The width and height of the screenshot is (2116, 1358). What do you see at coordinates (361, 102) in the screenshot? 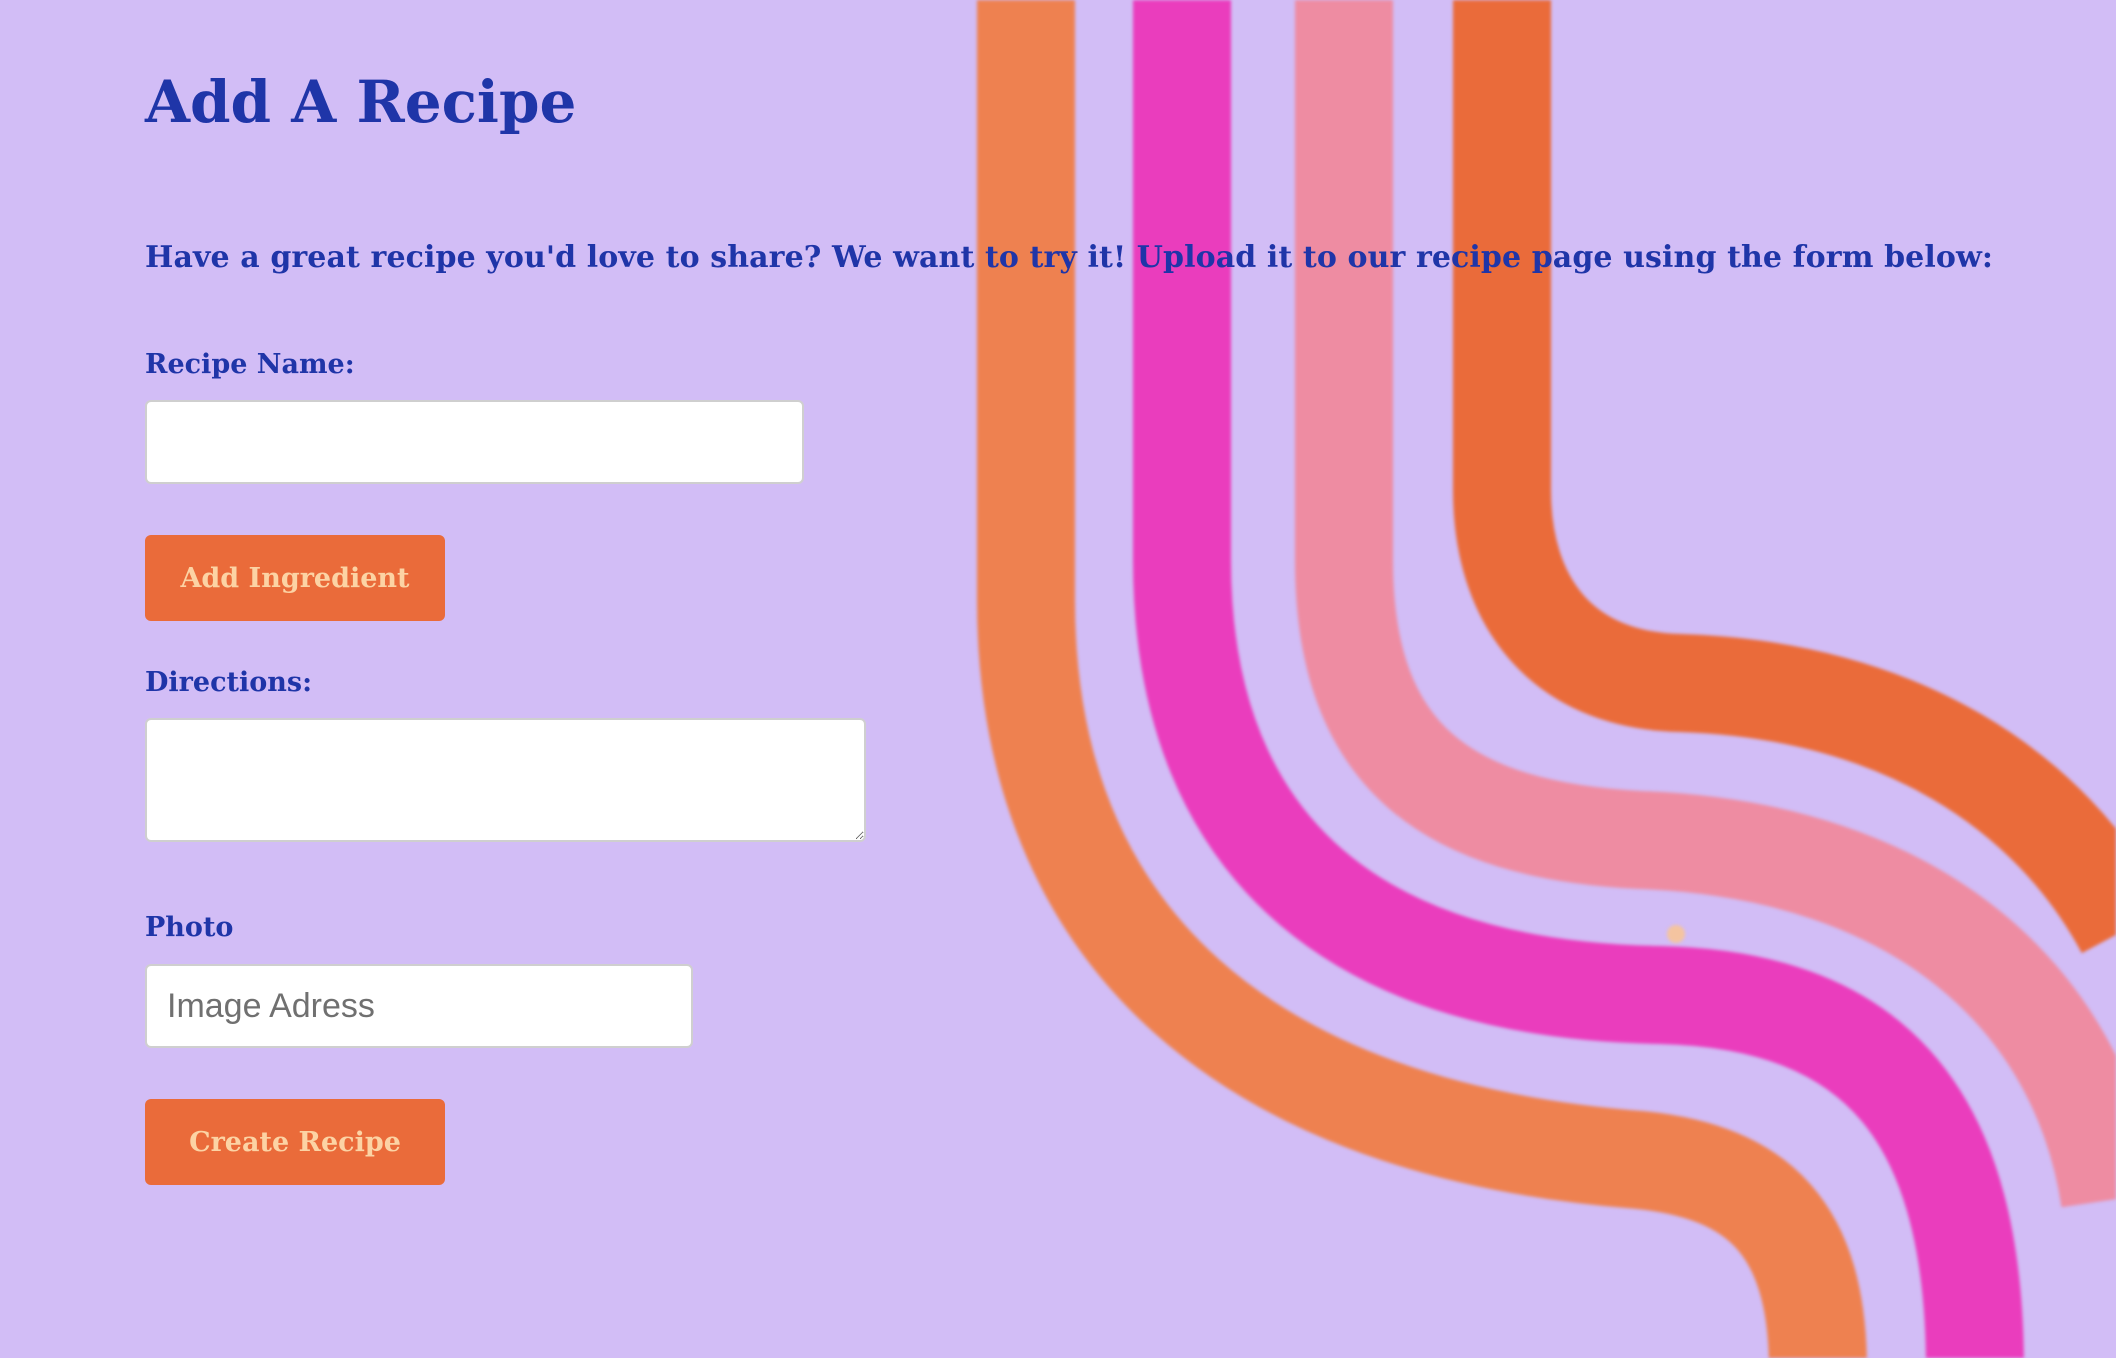
I see `page-title: Add A Recipe` at bounding box center [361, 102].